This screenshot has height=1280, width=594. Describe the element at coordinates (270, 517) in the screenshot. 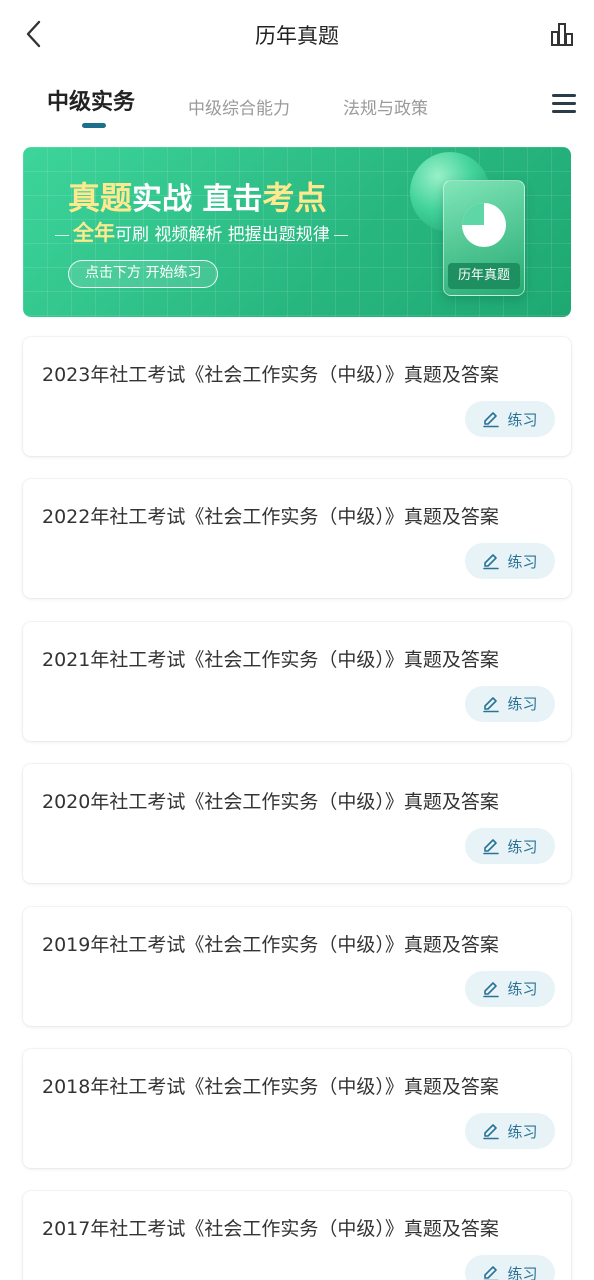

I see `exam-title: 2022年社工考试《社会工作实务（中级）》真题及答案` at that location.